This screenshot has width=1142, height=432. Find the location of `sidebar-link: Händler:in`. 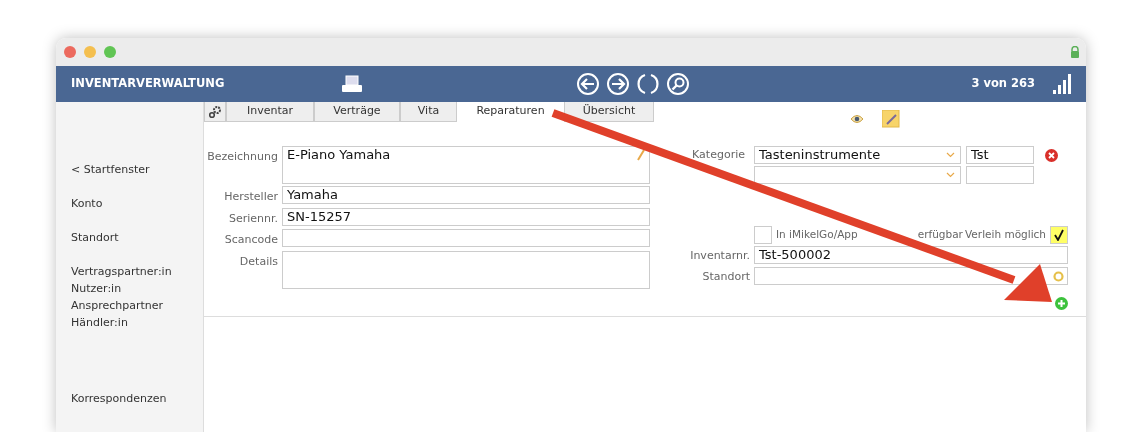

sidebar-link: Händler:in is located at coordinates (137, 322).